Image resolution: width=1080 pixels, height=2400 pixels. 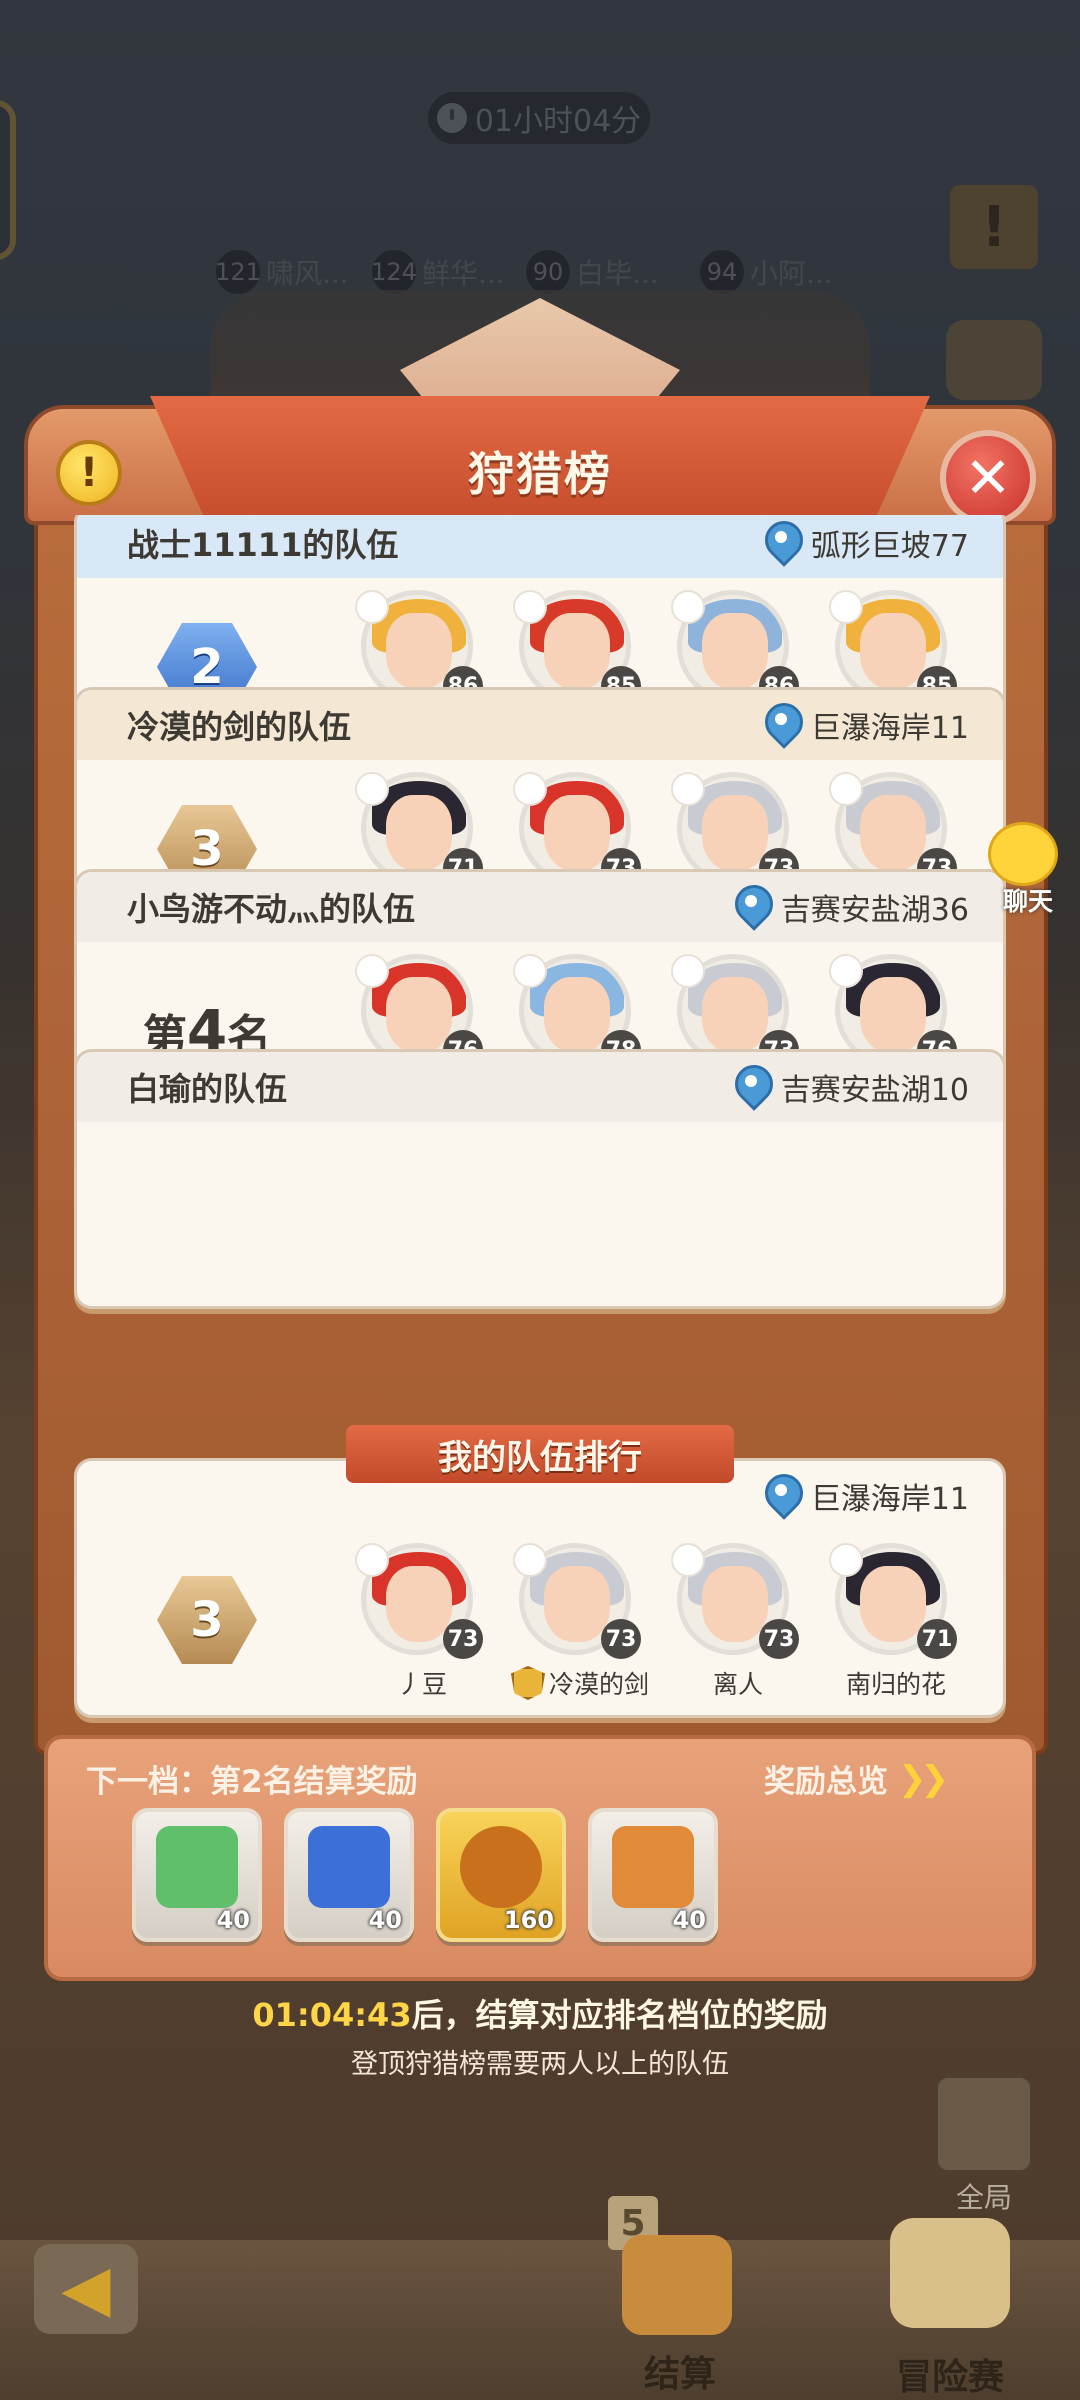 What do you see at coordinates (1027, 901) in the screenshot?
I see `chat-label: 聊天` at bounding box center [1027, 901].